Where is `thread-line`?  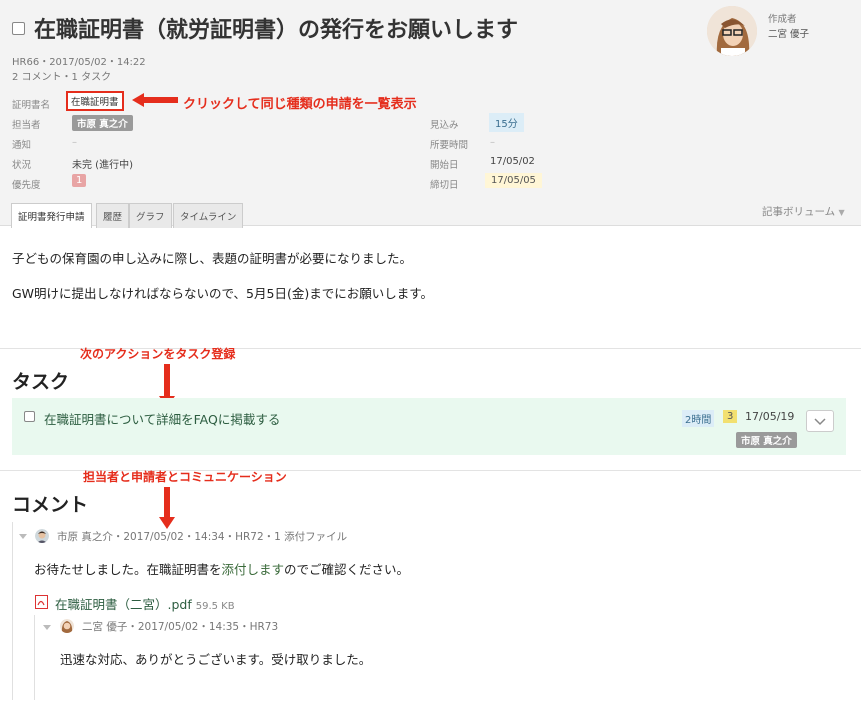 thread-line is located at coordinates (12, 611).